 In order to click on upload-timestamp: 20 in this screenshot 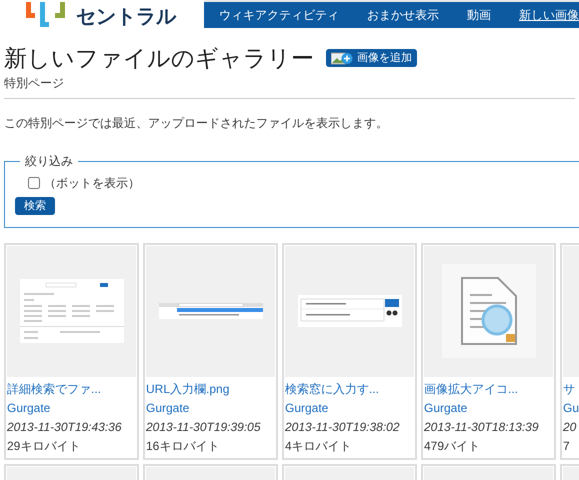, I will do `click(569, 426)`.